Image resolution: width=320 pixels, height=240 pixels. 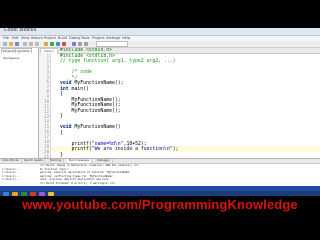 What do you see at coordinates (15, 38) in the screenshot?
I see `menu-edit: Edit` at bounding box center [15, 38].